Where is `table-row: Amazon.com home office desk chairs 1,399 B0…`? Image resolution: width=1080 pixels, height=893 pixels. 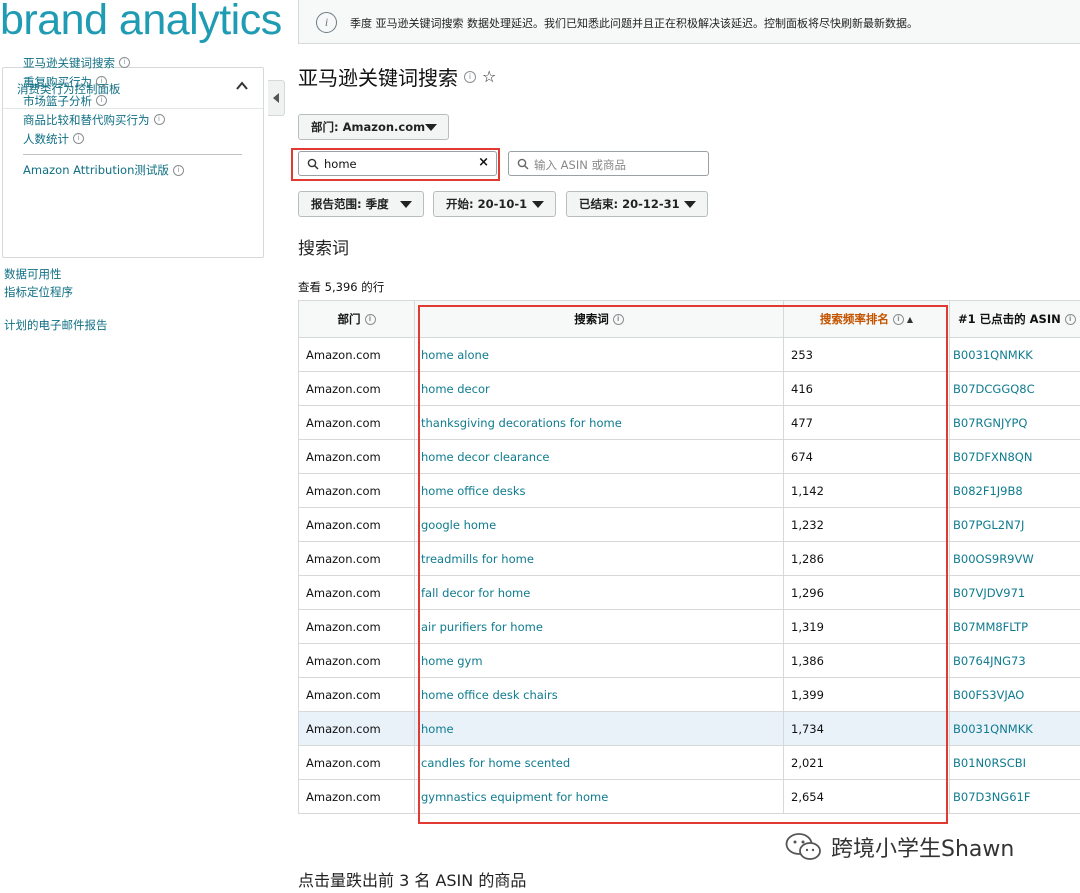 table-row: Amazon.com home office desk chairs 1,399 B0… is located at coordinates (689, 694).